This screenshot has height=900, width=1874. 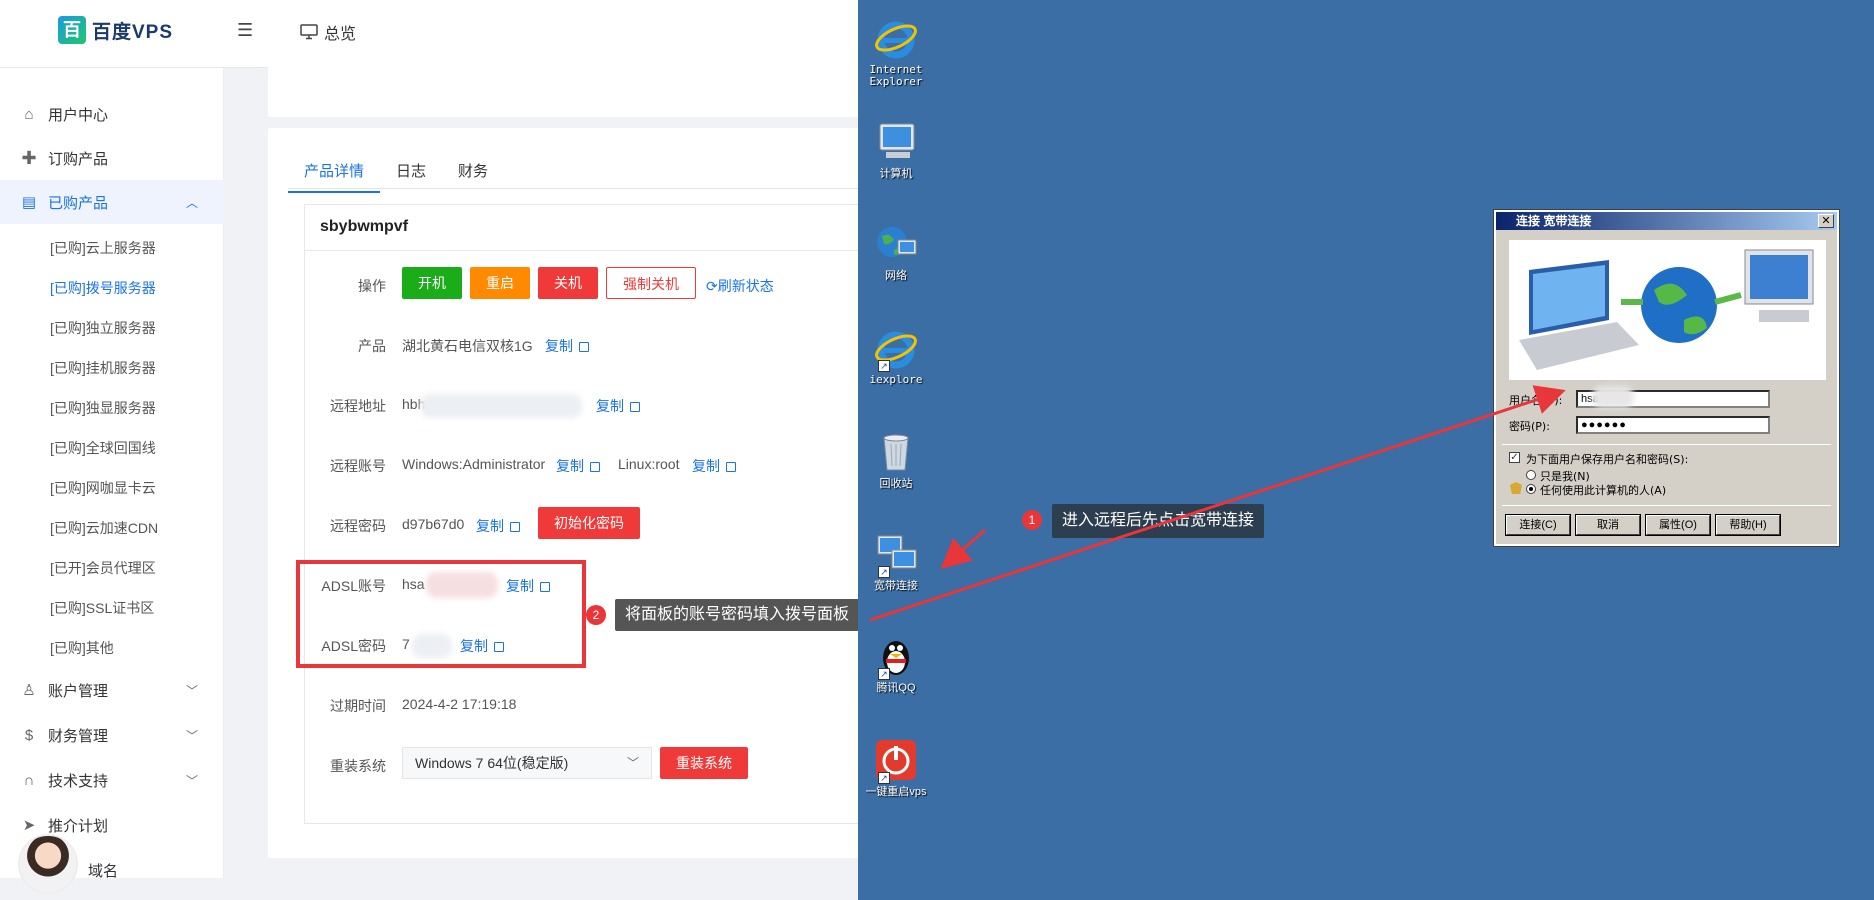 What do you see at coordinates (896, 252) in the screenshot?
I see `desktop-icon-network: 网络` at bounding box center [896, 252].